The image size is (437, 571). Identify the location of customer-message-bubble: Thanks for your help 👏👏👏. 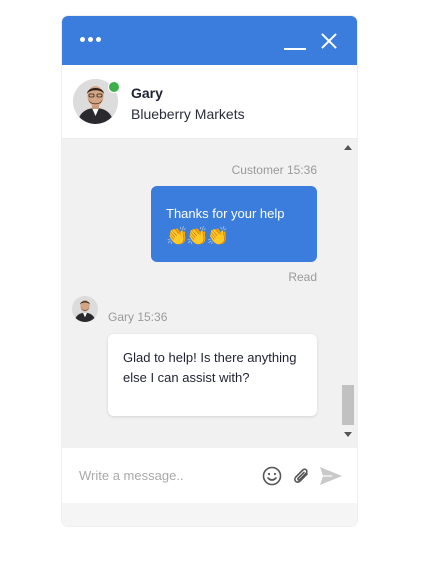
(234, 224).